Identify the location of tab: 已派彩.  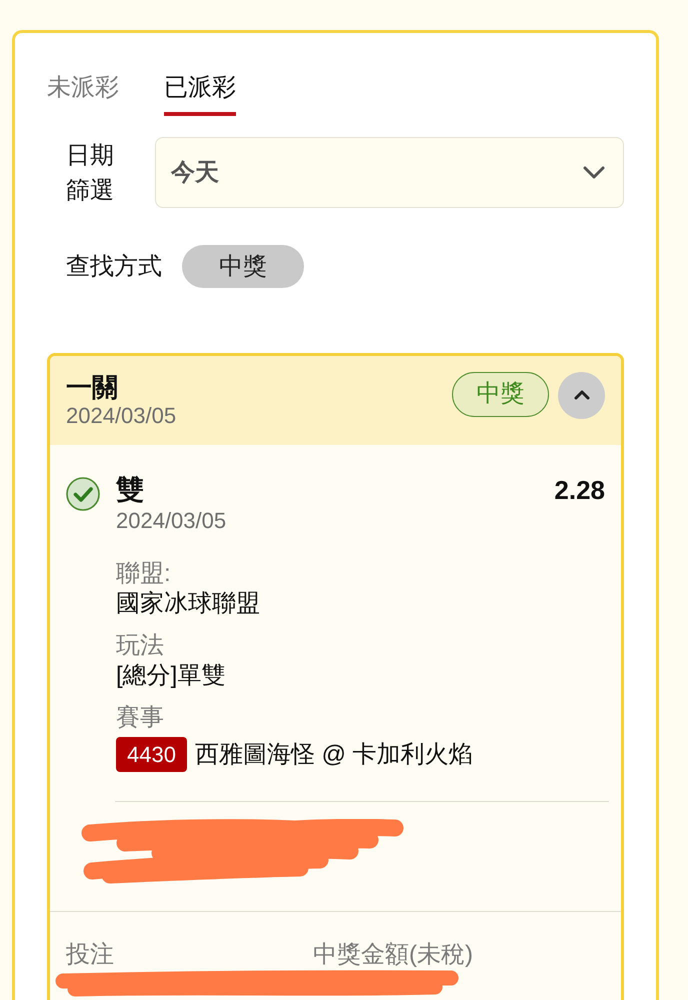
(200, 95).